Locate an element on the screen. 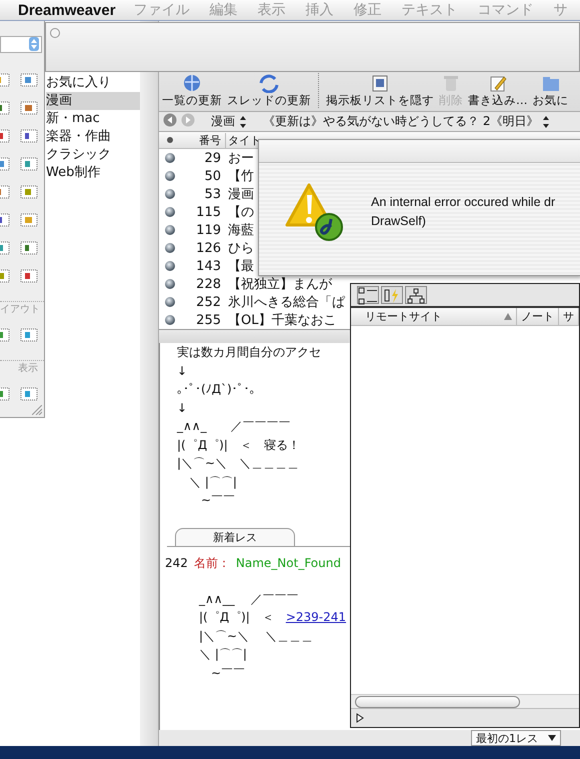  table-cell-text: 29 is located at coordinates (212, 158).